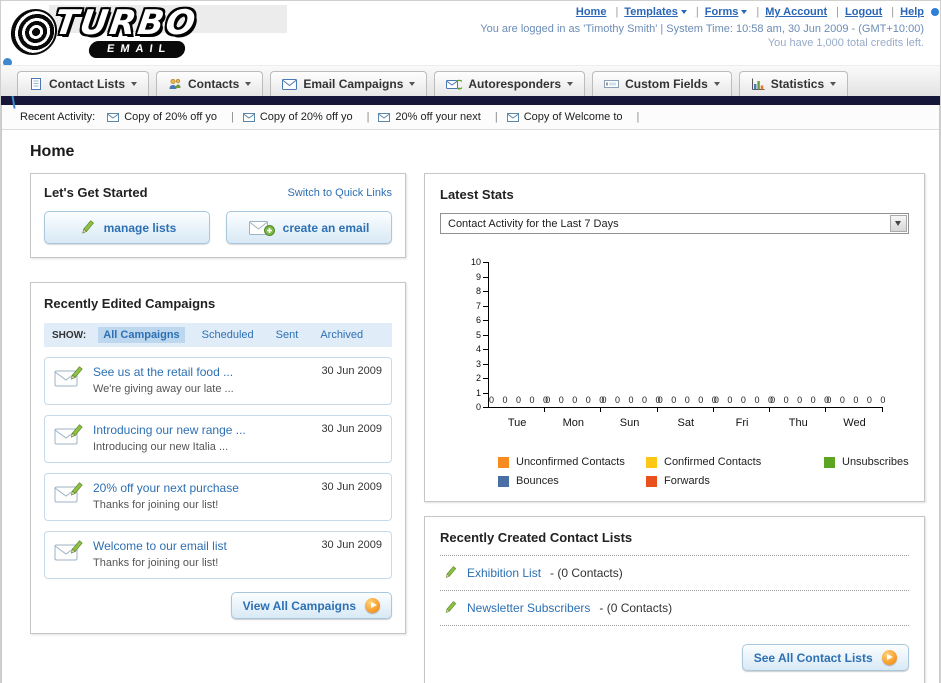 This screenshot has height=683, width=941. I want to click on recent-campaigns-title: Recently Edited Campaigns, so click(130, 303).